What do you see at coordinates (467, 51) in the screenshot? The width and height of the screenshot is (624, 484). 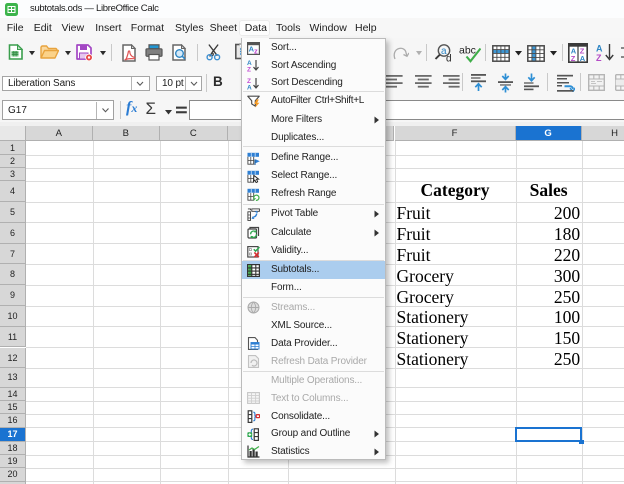 I see `svg-text: abc` at bounding box center [467, 51].